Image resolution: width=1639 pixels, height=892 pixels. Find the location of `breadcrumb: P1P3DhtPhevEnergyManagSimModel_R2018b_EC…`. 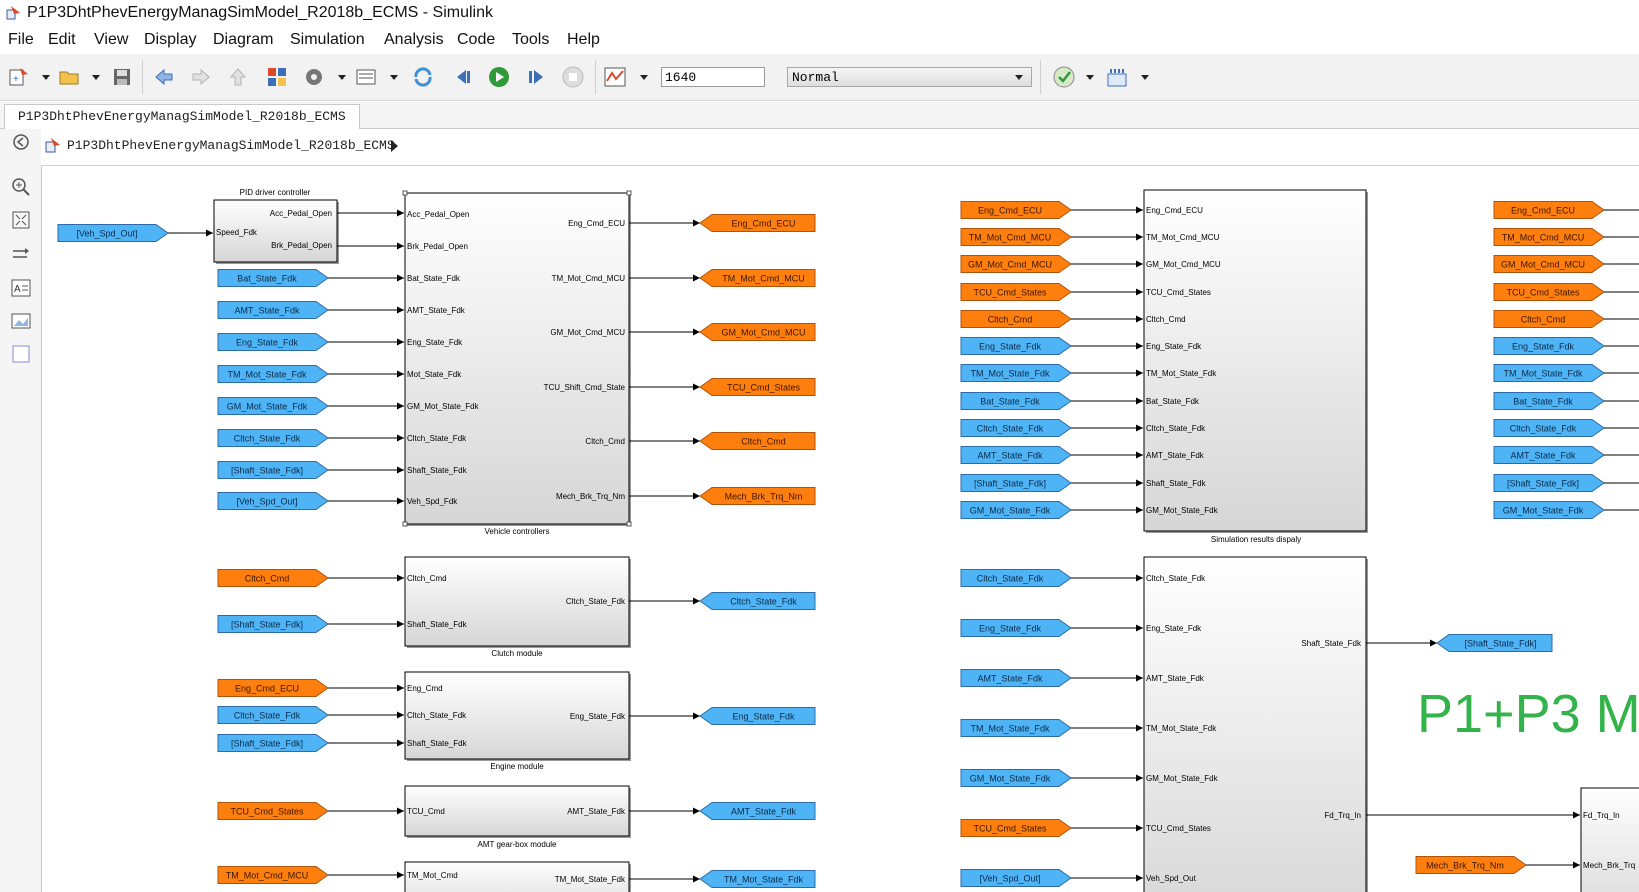

breadcrumb: P1P3DhtPhevEnergyManagSimModel_R2018b_EC… is located at coordinates (231, 145).